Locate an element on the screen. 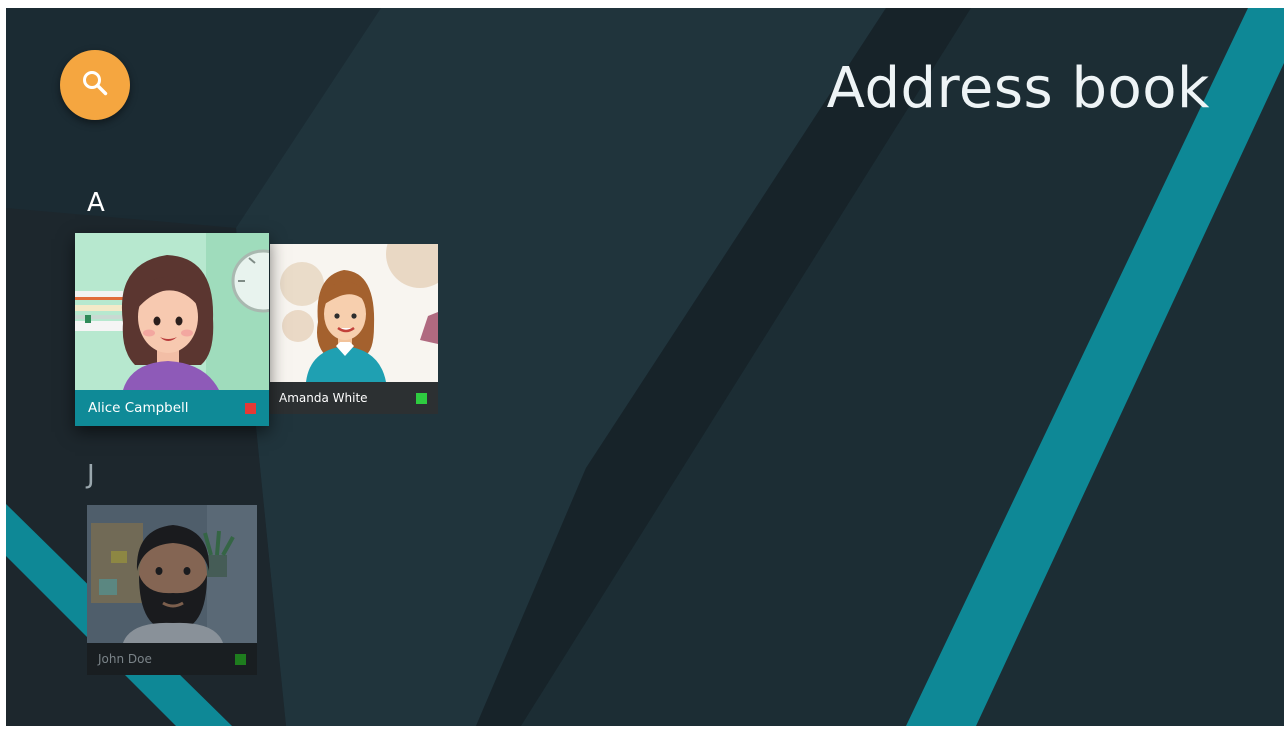 The width and height of the screenshot is (1284, 738). search-button is located at coordinates (95, 85).